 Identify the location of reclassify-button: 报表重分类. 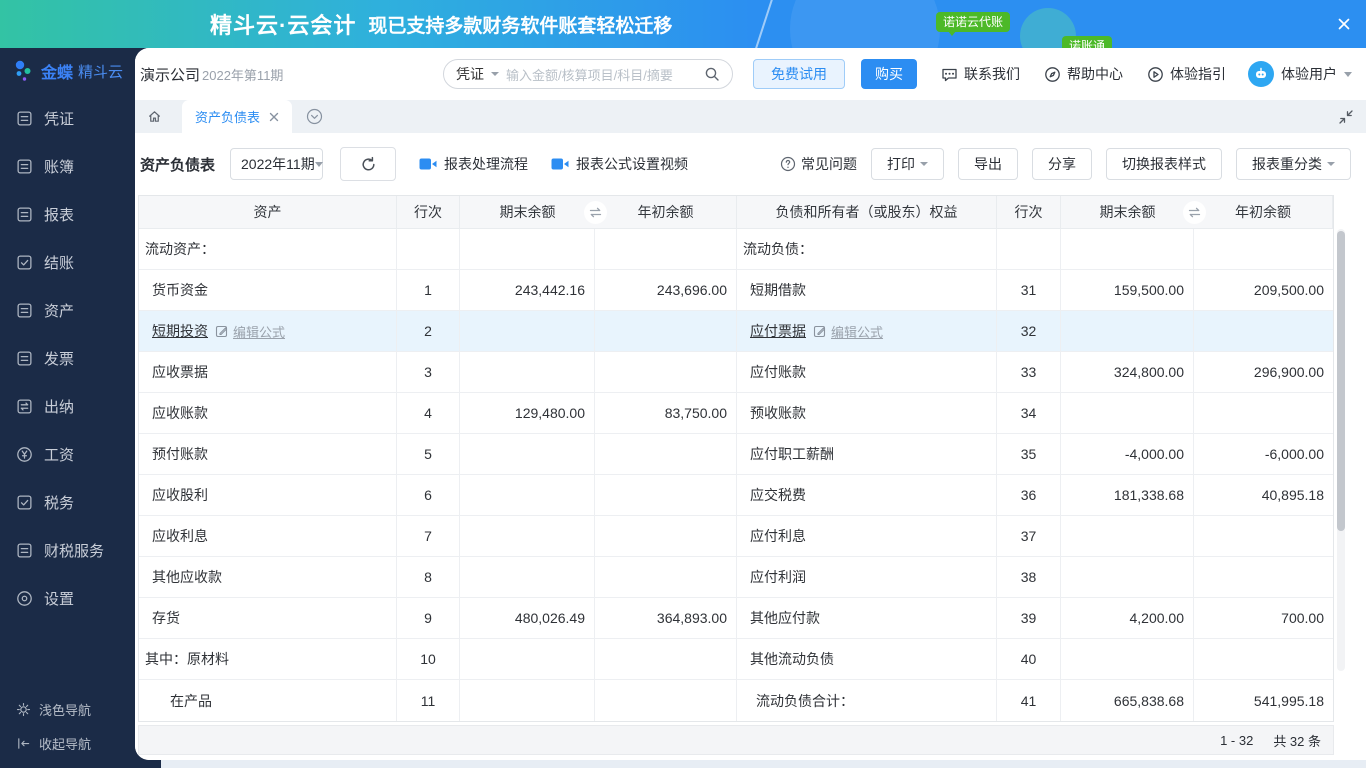
(1293, 164).